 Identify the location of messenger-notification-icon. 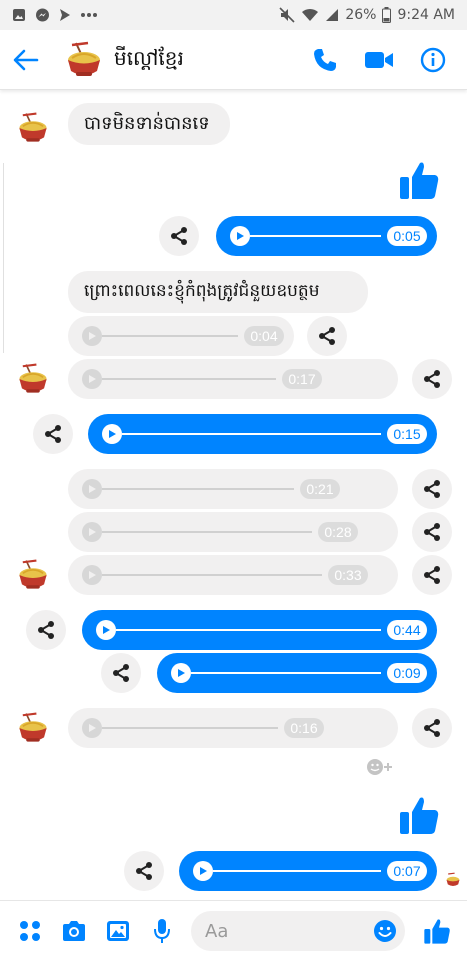
(42, 15).